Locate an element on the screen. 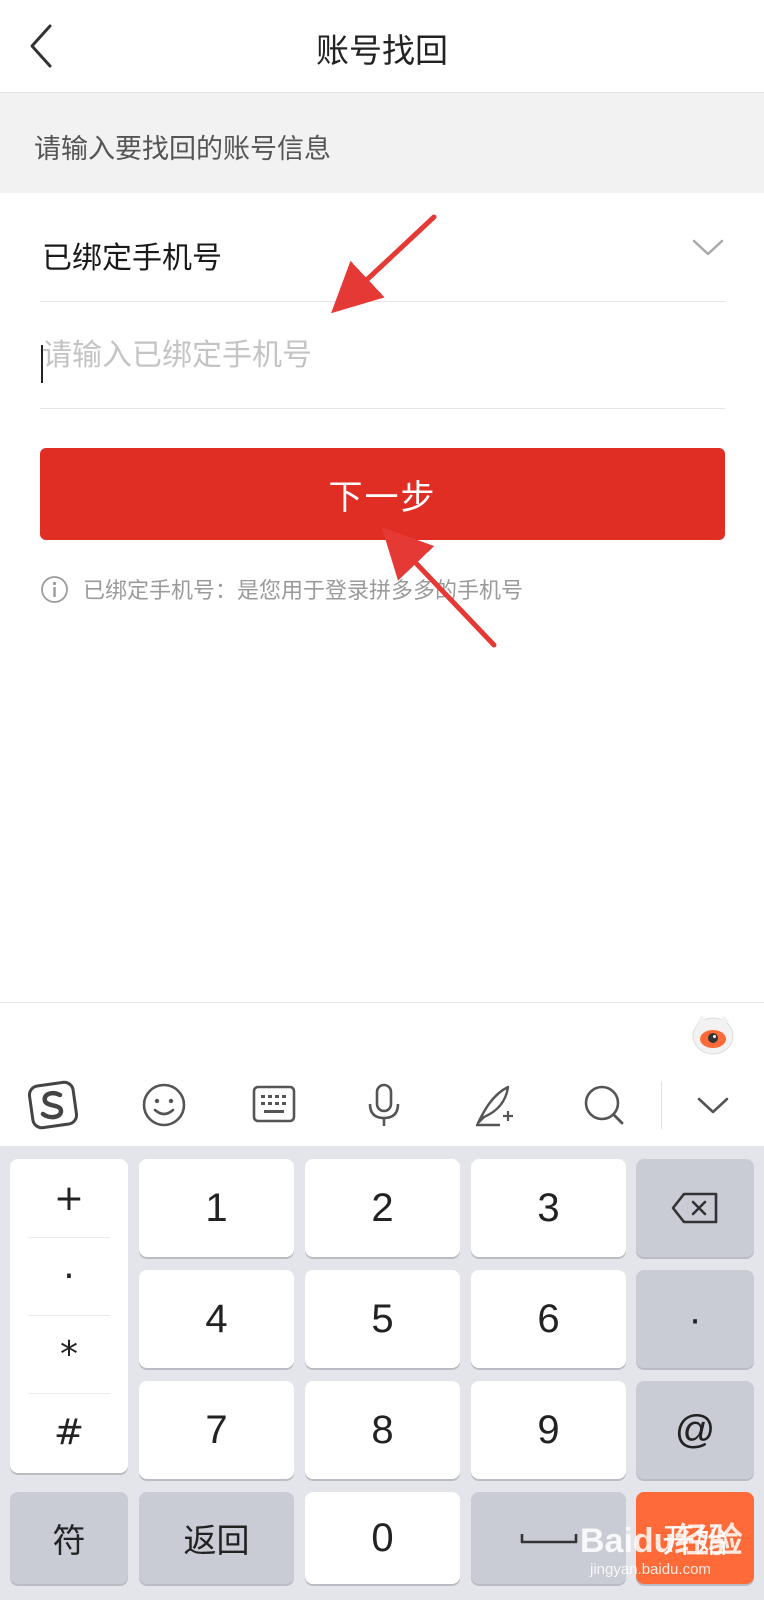 The width and height of the screenshot is (764, 1600). mascot-icon is located at coordinates (713, 1034).